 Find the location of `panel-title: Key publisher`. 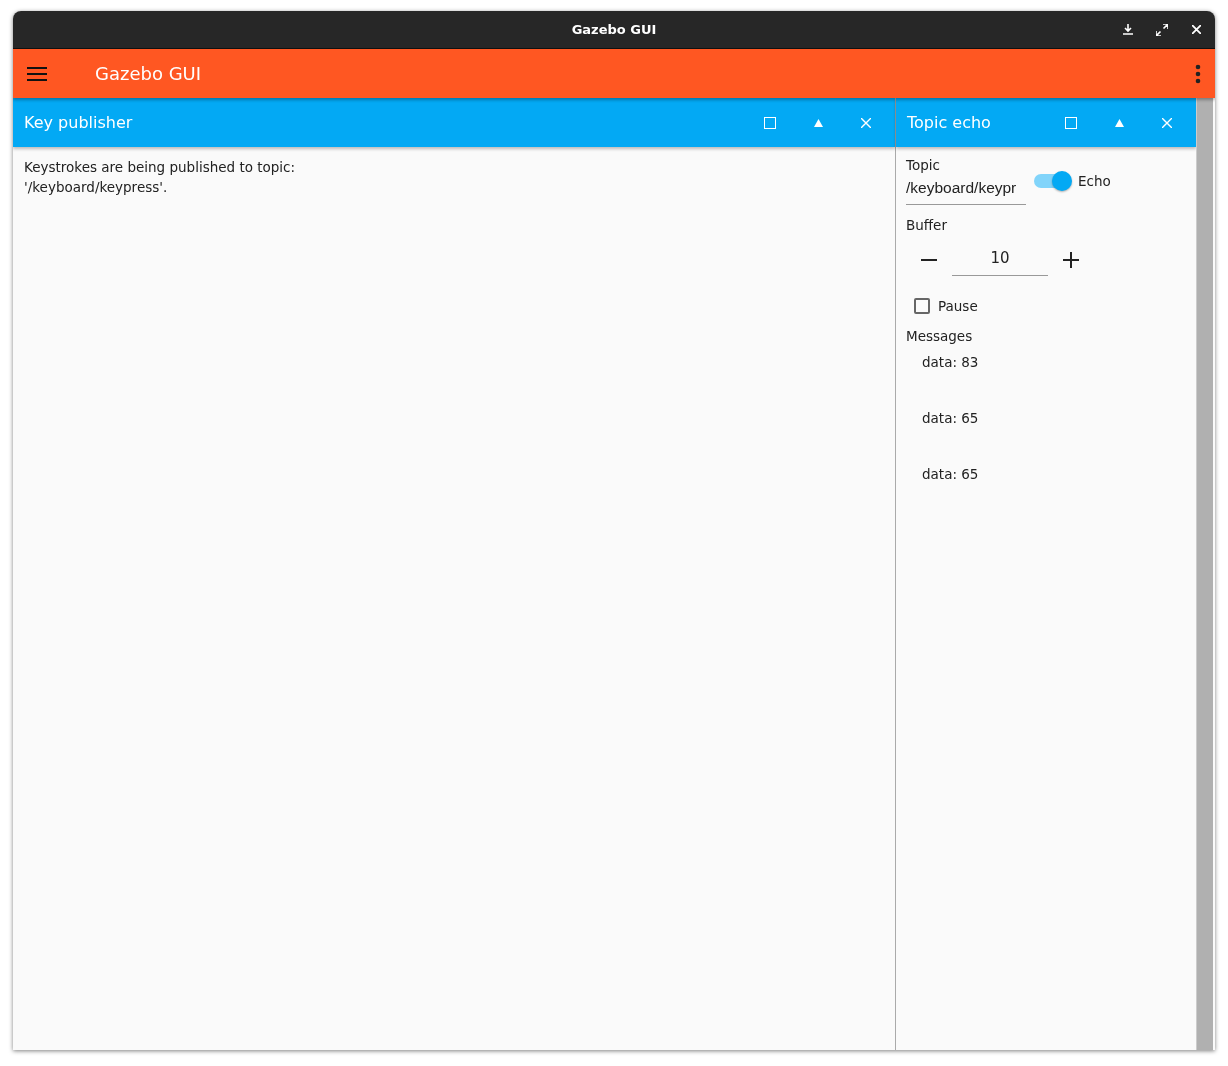

panel-title: Key publisher is located at coordinates (79, 122).